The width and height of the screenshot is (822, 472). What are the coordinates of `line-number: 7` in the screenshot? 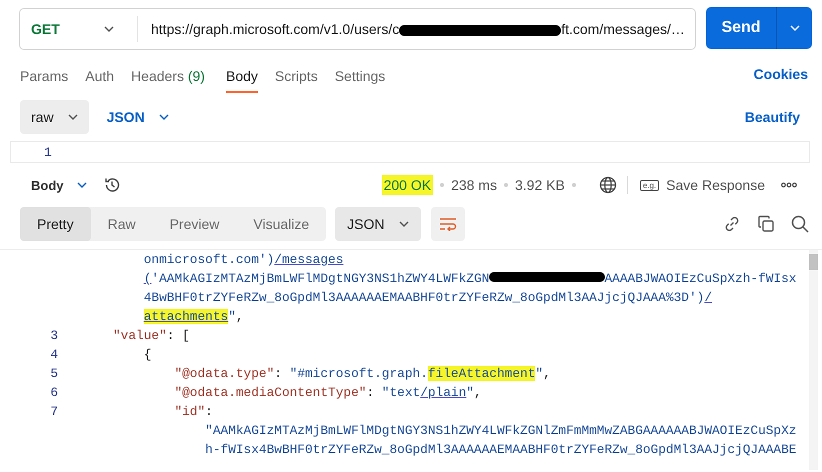 It's located at (53, 412).